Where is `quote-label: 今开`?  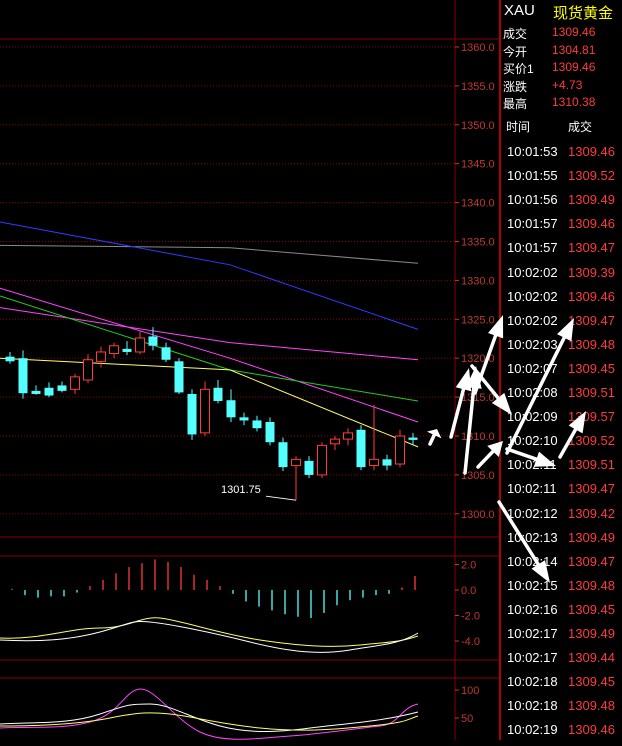 quote-label: 今开 is located at coordinates (515, 51).